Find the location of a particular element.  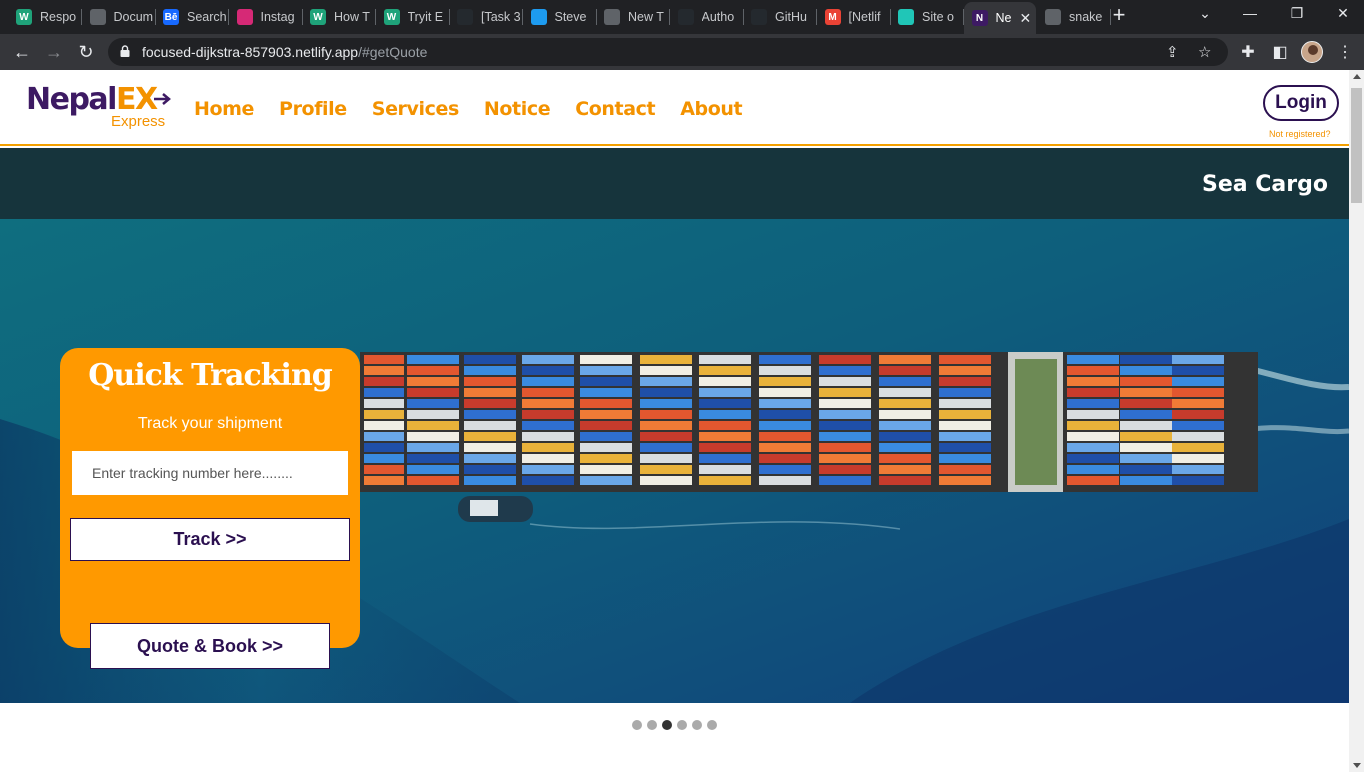

hero-title: Sea Cargo is located at coordinates (1265, 184).